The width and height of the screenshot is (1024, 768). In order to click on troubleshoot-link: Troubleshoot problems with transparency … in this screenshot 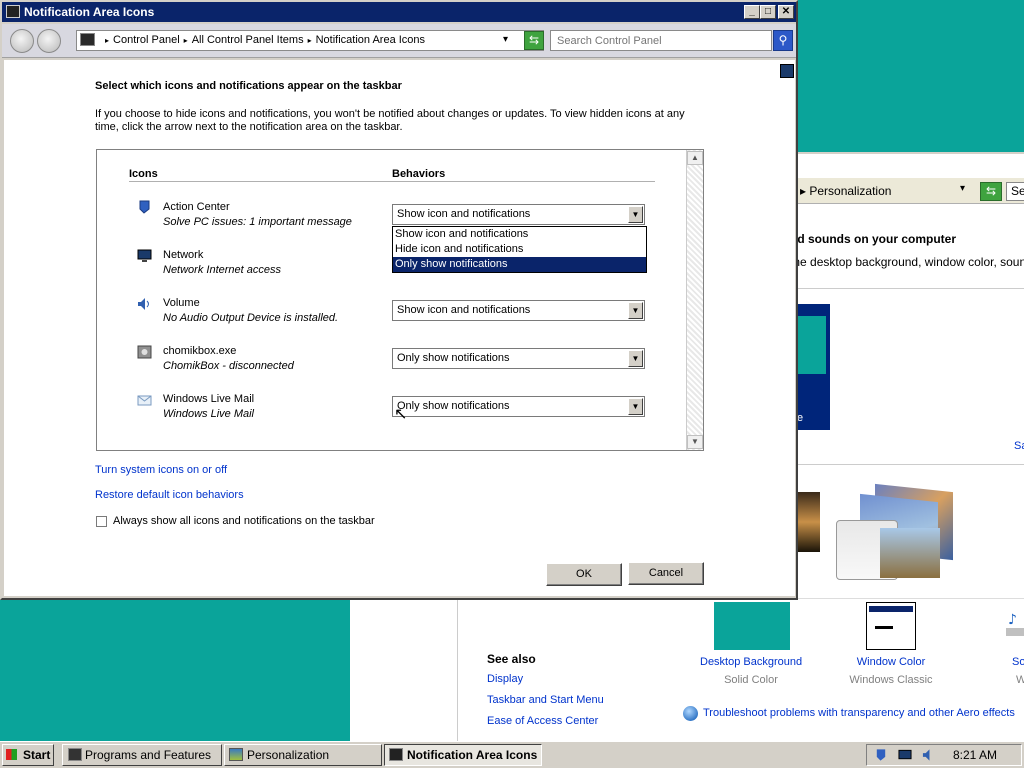, I will do `click(859, 713)`.